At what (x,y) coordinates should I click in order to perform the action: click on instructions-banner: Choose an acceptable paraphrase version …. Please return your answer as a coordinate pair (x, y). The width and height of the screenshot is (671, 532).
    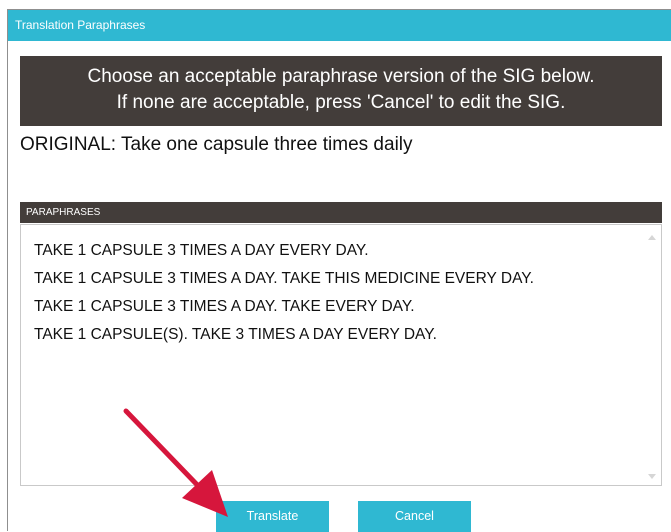
    Looking at the image, I should click on (341, 91).